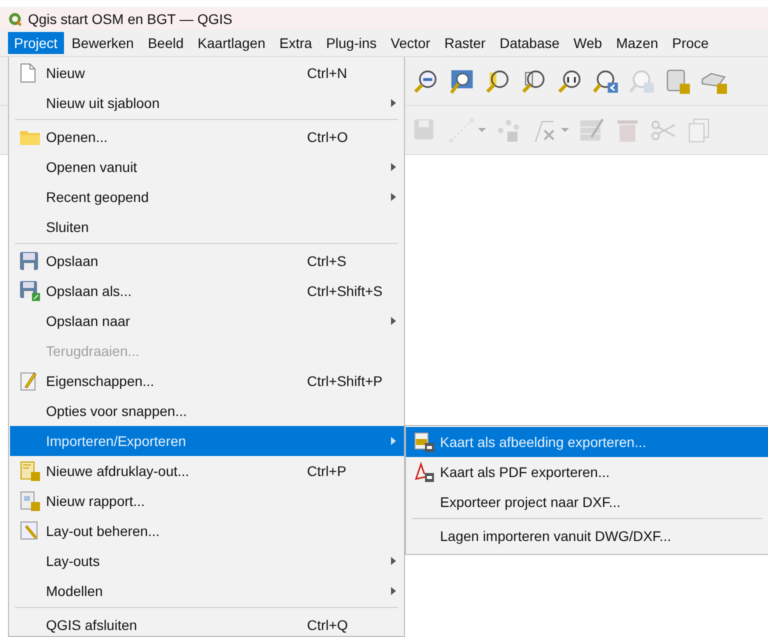  Describe the element at coordinates (605, 81) in the screenshot. I see `zoom-last-icon` at that location.